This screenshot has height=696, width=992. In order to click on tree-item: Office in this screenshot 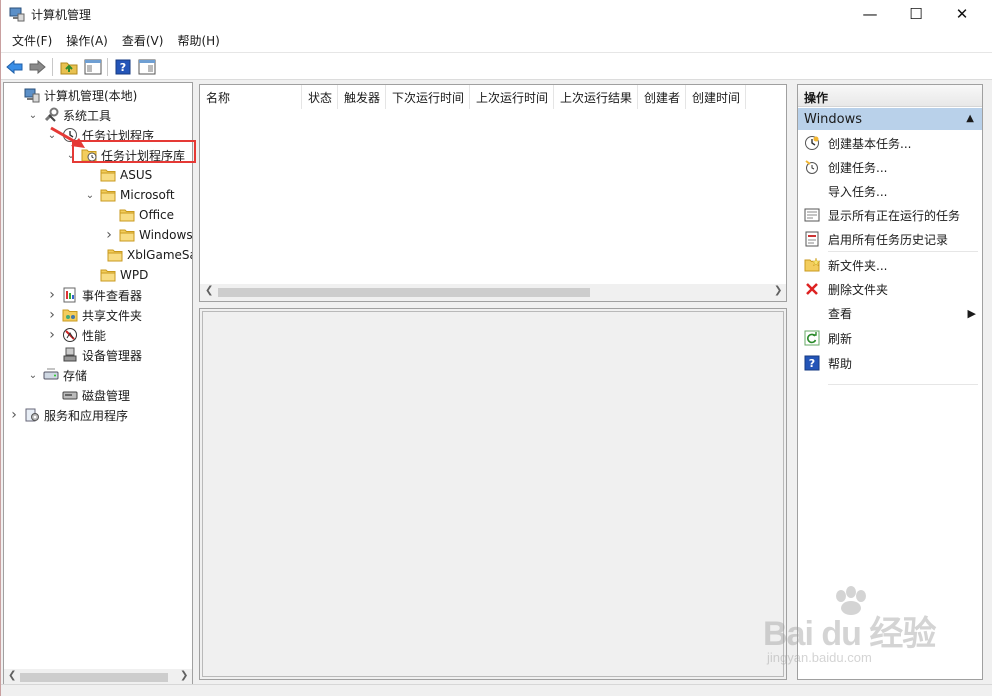, I will do `click(98, 215)`.